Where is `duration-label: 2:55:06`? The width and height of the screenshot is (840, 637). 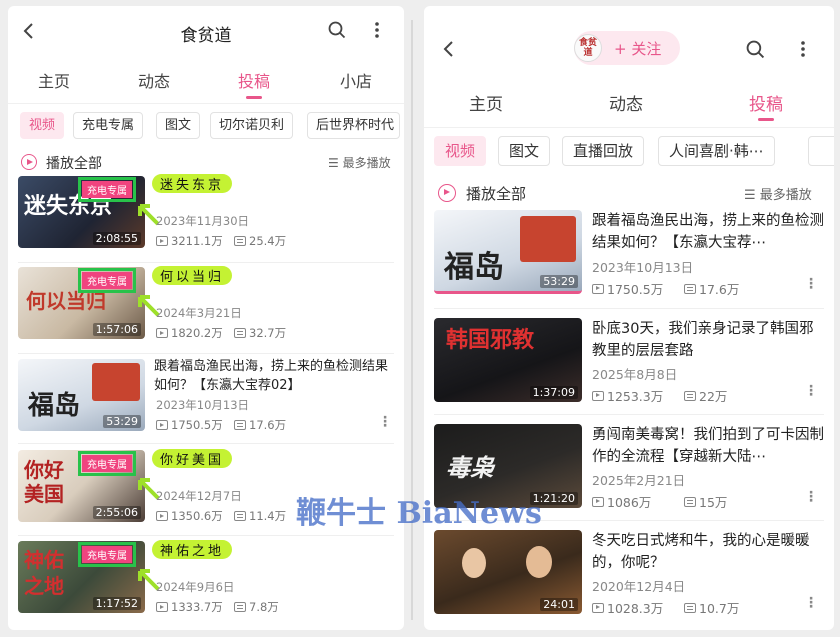
duration-label: 2:55:06 is located at coordinates (116, 512).